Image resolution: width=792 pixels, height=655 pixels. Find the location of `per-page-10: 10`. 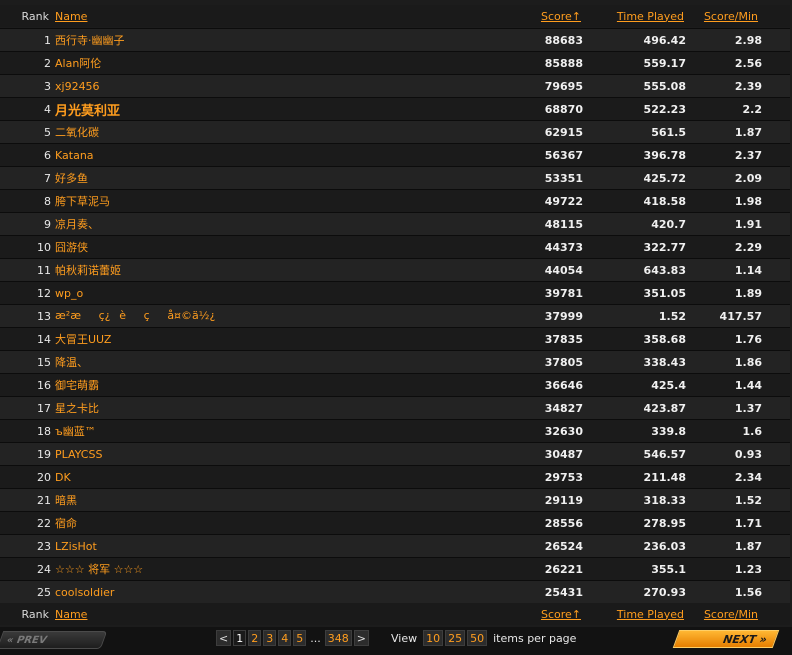

per-page-10: 10 is located at coordinates (433, 638).